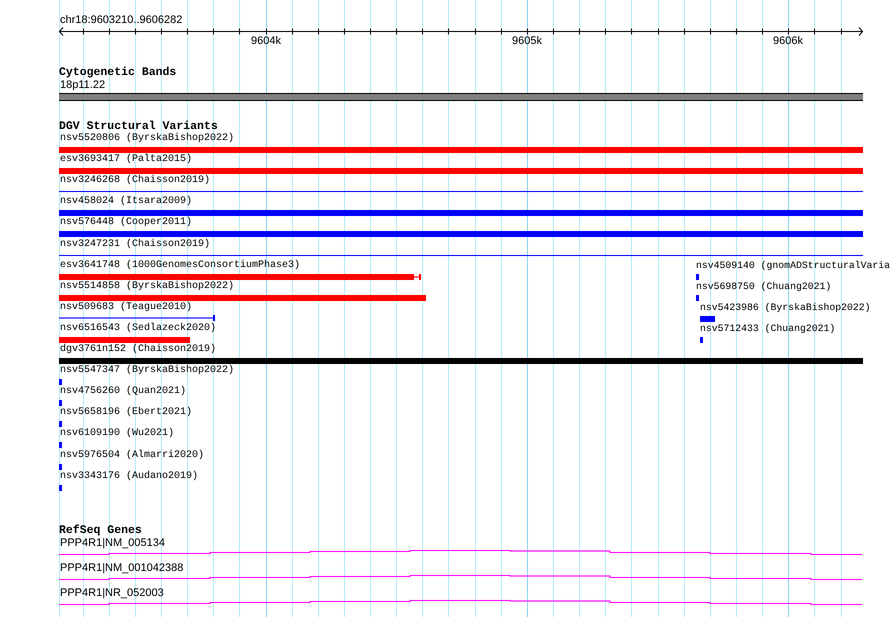  What do you see at coordinates (147, 287) in the screenshot?
I see `variant-label: nsv5514858 (ByrskaBishop2022)` at bounding box center [147, 287].